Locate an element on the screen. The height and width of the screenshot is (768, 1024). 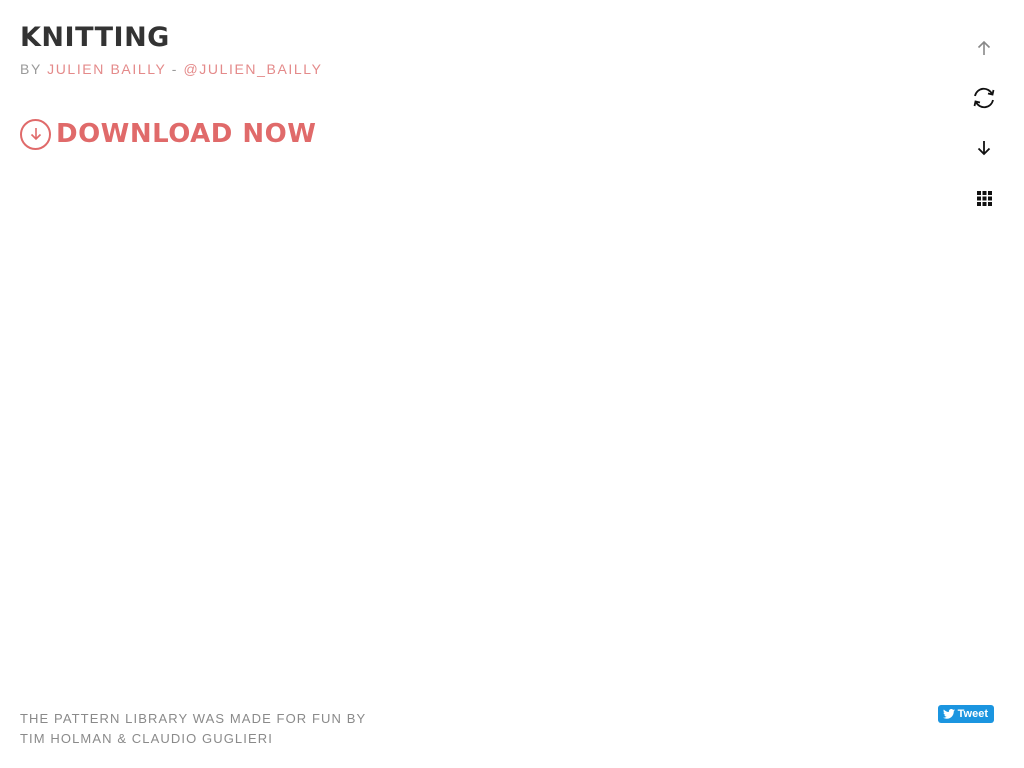
arrow-up-icon is located at coordinates (984, 47).